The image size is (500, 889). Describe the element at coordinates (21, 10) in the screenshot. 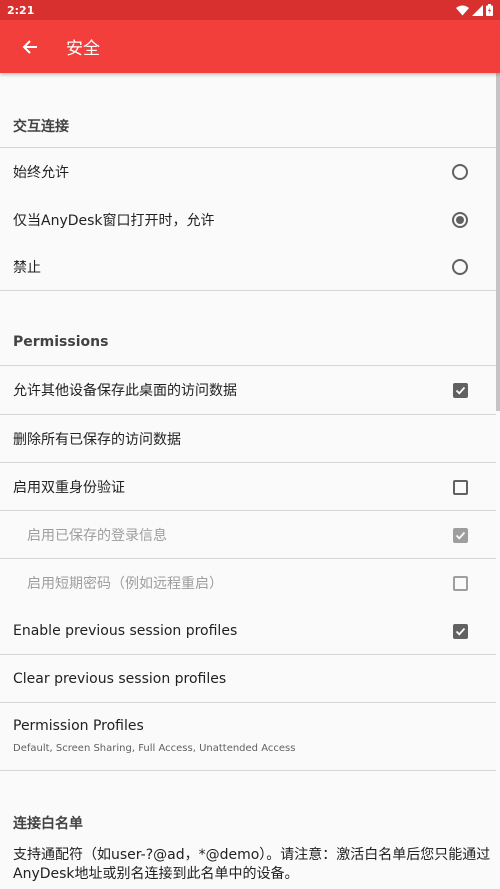

I see `status-time: 2:21` at that location.